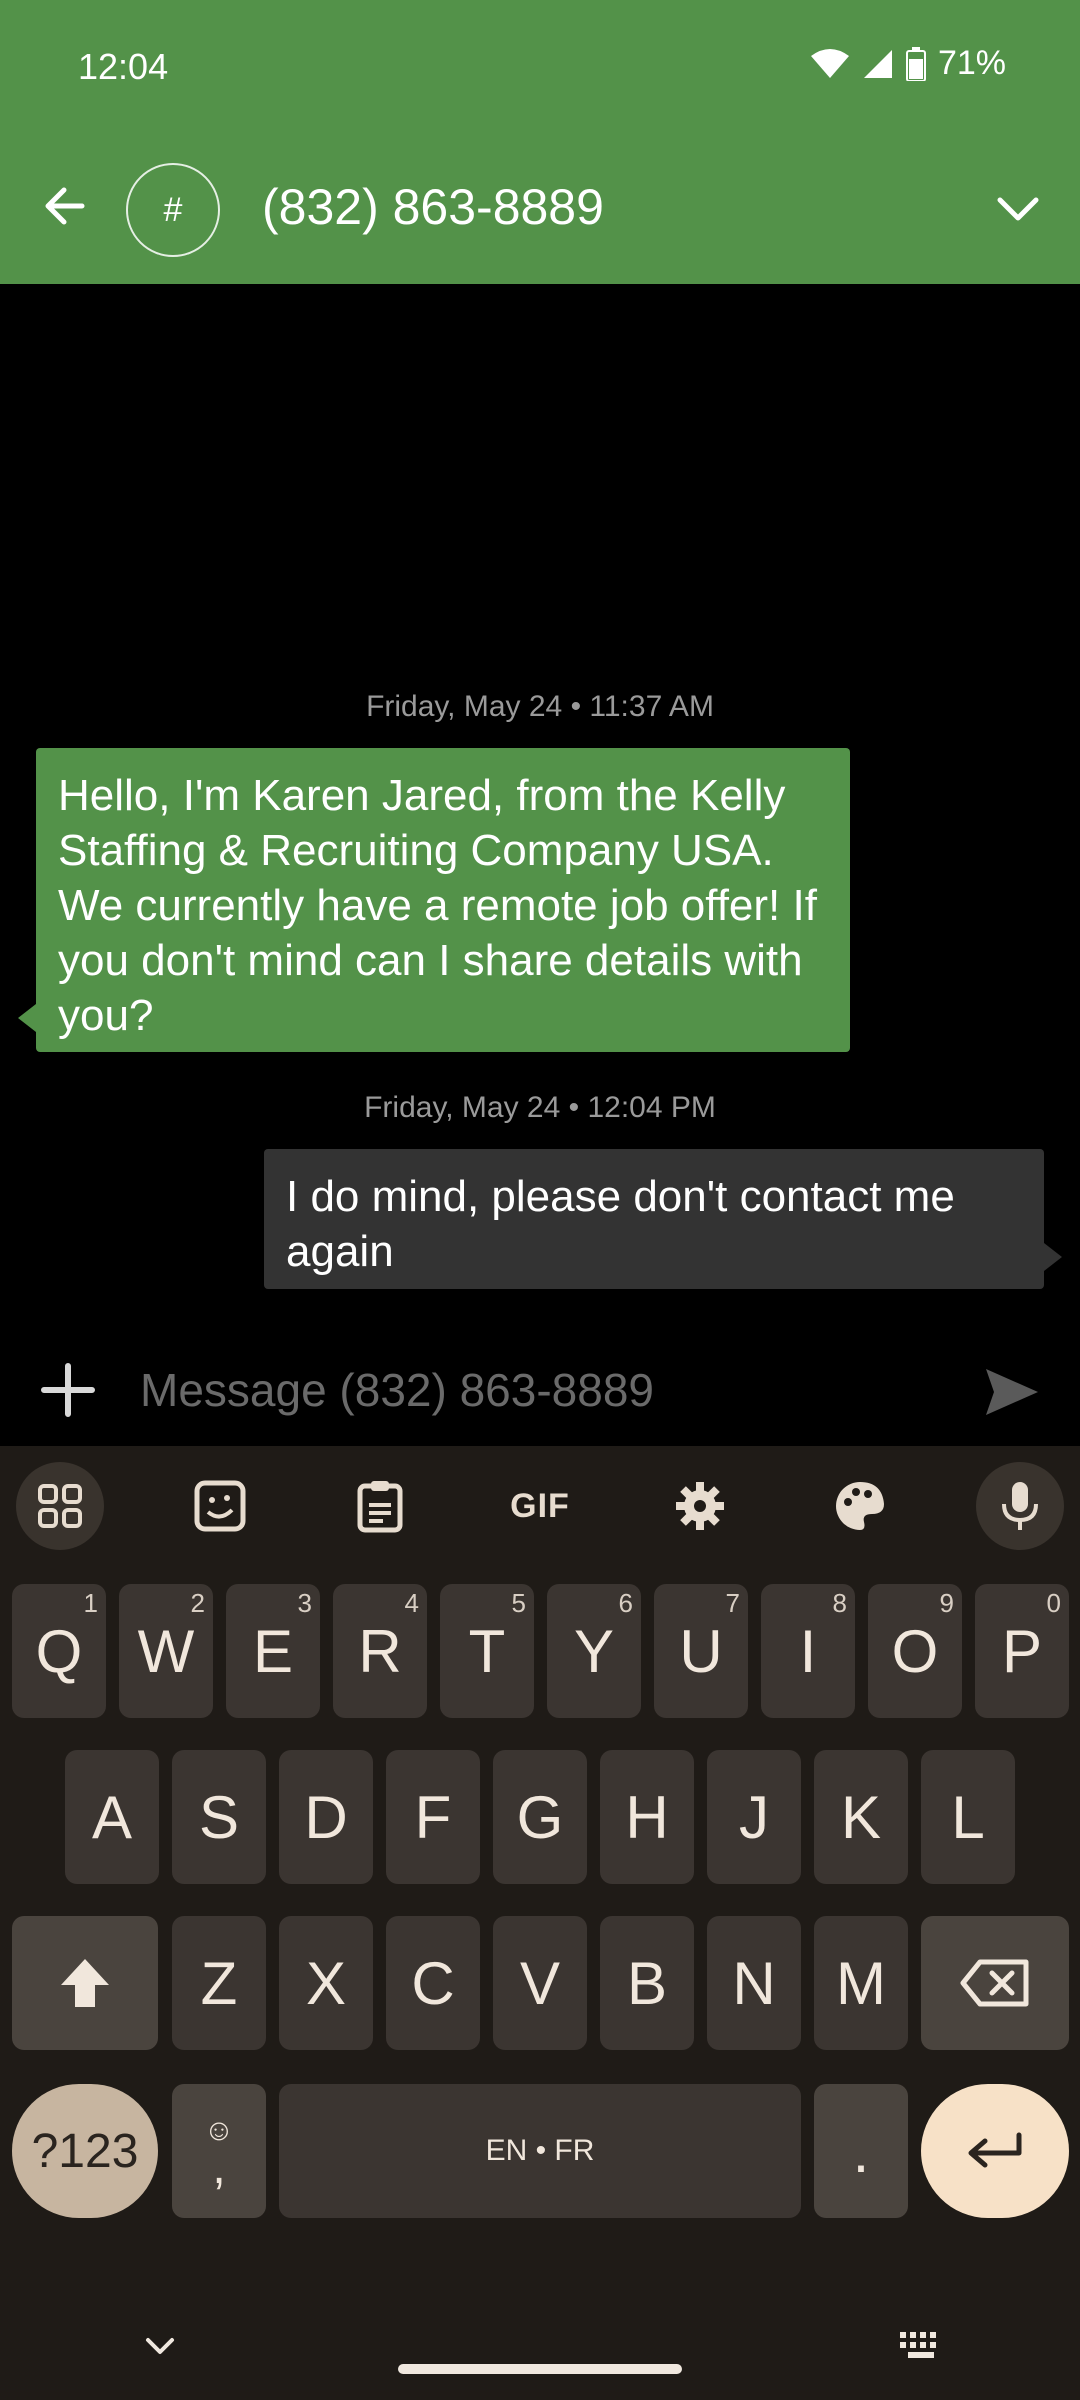 This screenshot has width=1080, height=2400. Describe the element at coordinates (90, 1603) in the screenshot. I see `key-hint: 1` at that location.